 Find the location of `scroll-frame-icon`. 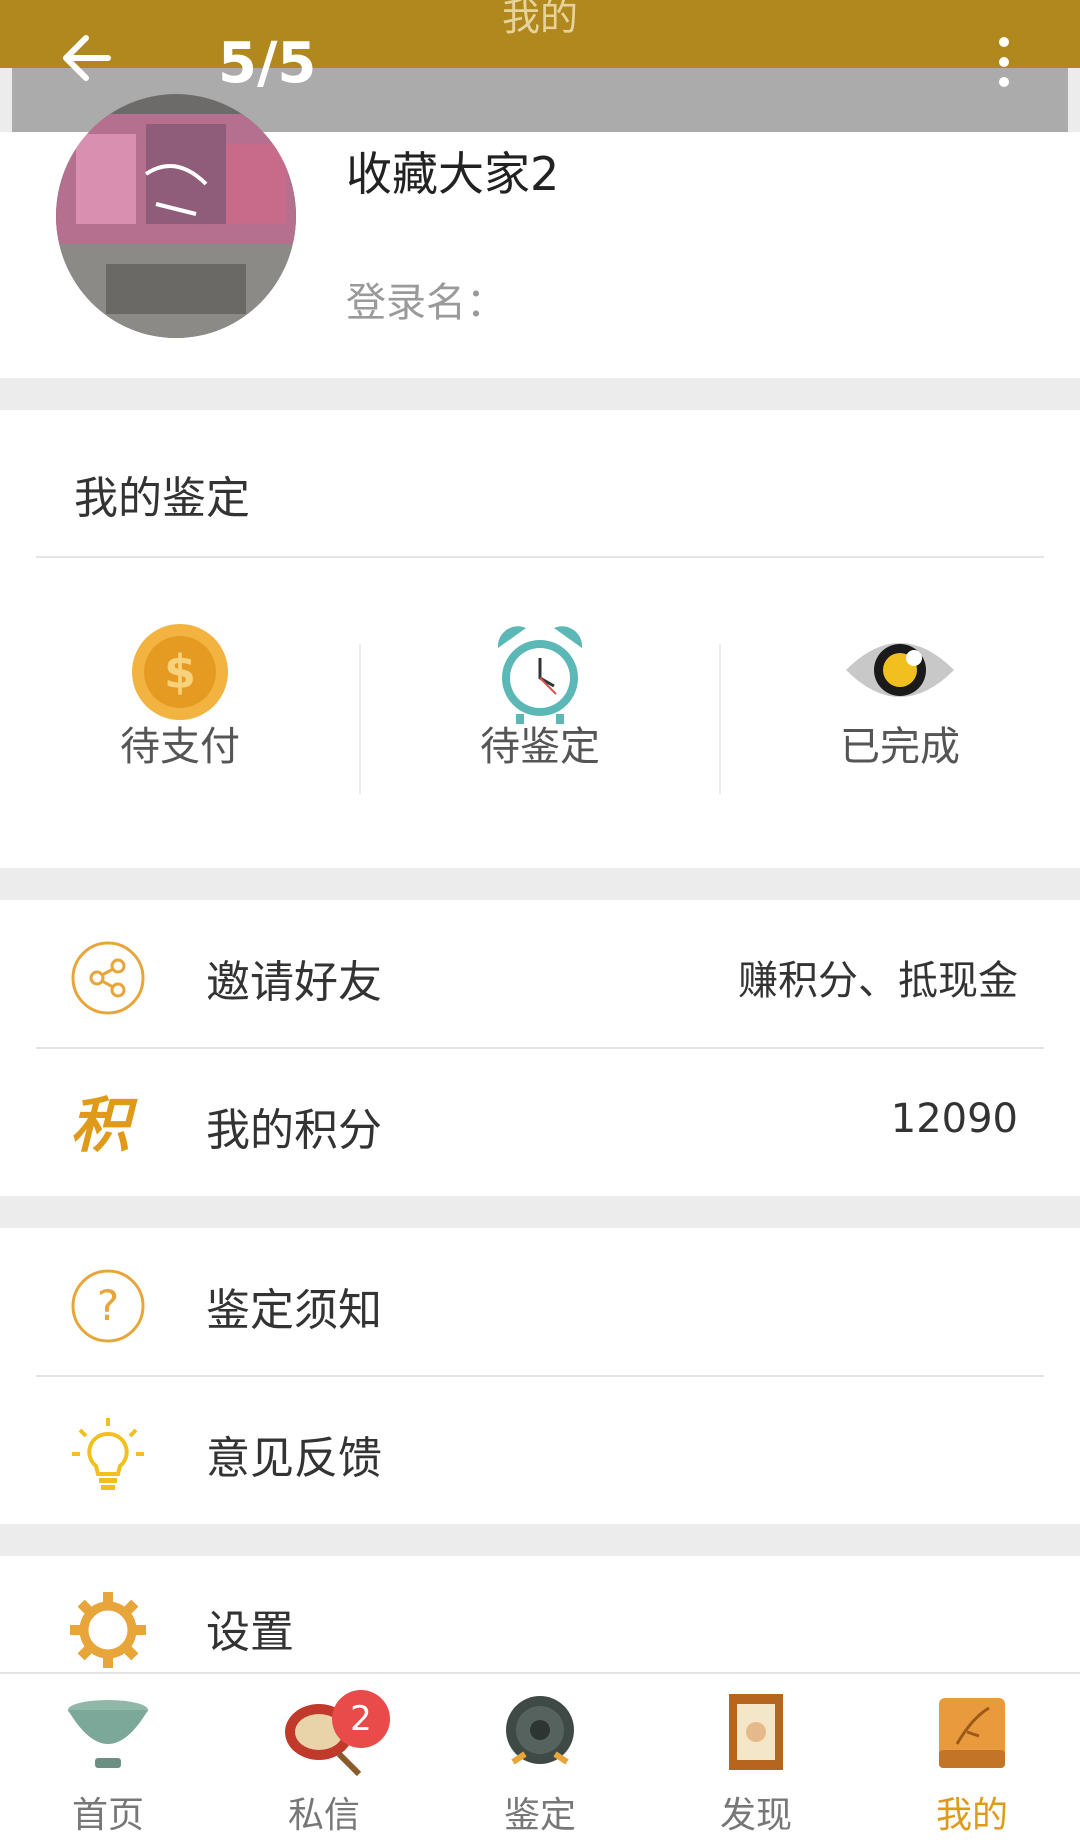

scroll-frame-icon is located at coordinates (756, 1733).